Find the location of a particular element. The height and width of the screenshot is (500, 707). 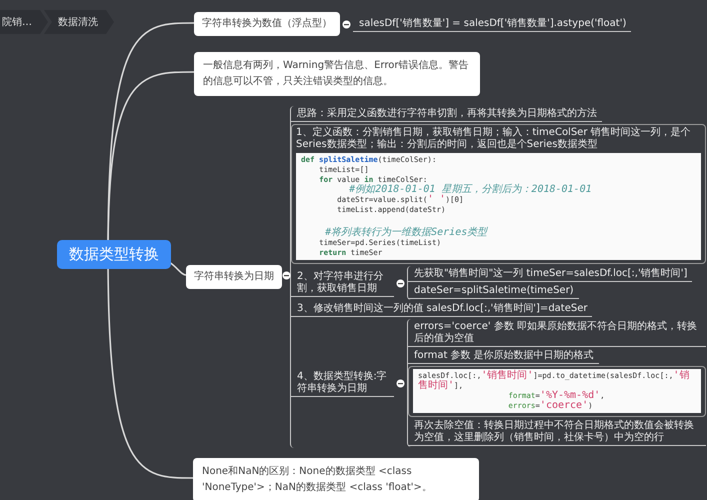

subtopic: errors='coerce' 参数 即如果原始数据不符合日期的格式，转换后的值为空值 is located at coordinates (557, 333).